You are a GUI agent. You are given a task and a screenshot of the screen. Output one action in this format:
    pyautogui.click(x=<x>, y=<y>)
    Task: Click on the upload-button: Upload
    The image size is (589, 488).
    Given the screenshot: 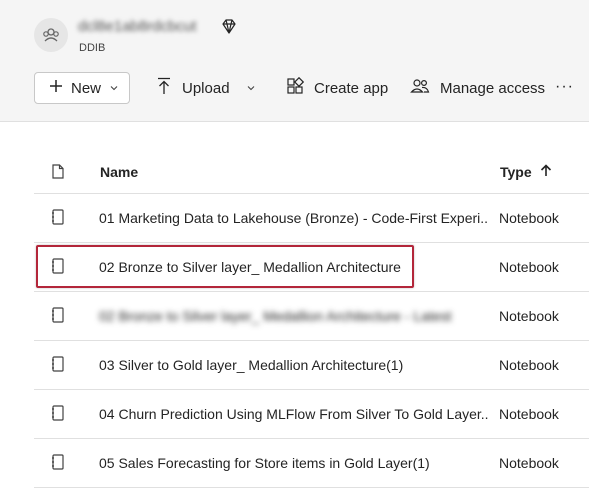 What is the action you would take?
    pyautogui.click(x=206, y=88)
    